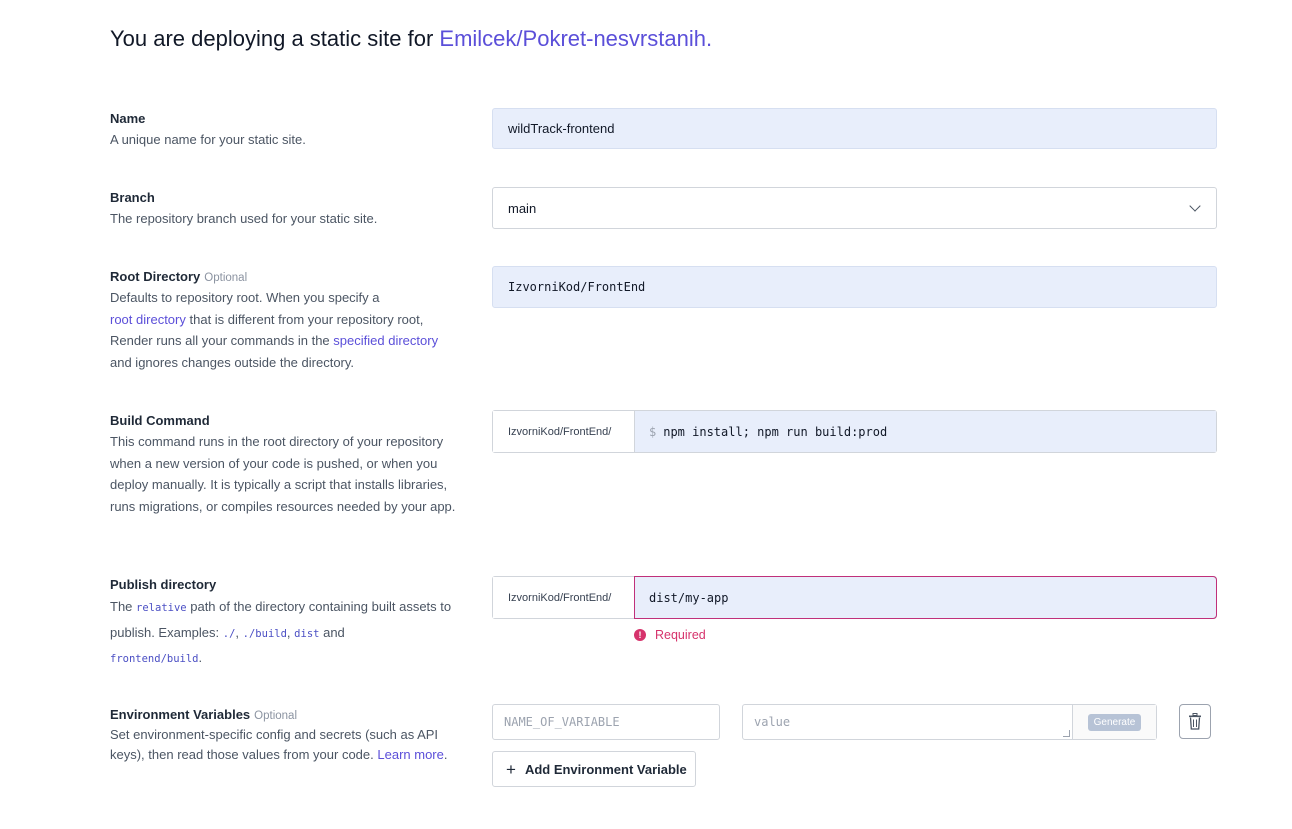  Describe the element at coordinates (562, 722) in the screenshot. I see `env-var-name-placeholder: NAME_OF_VARIABLE` at that location.